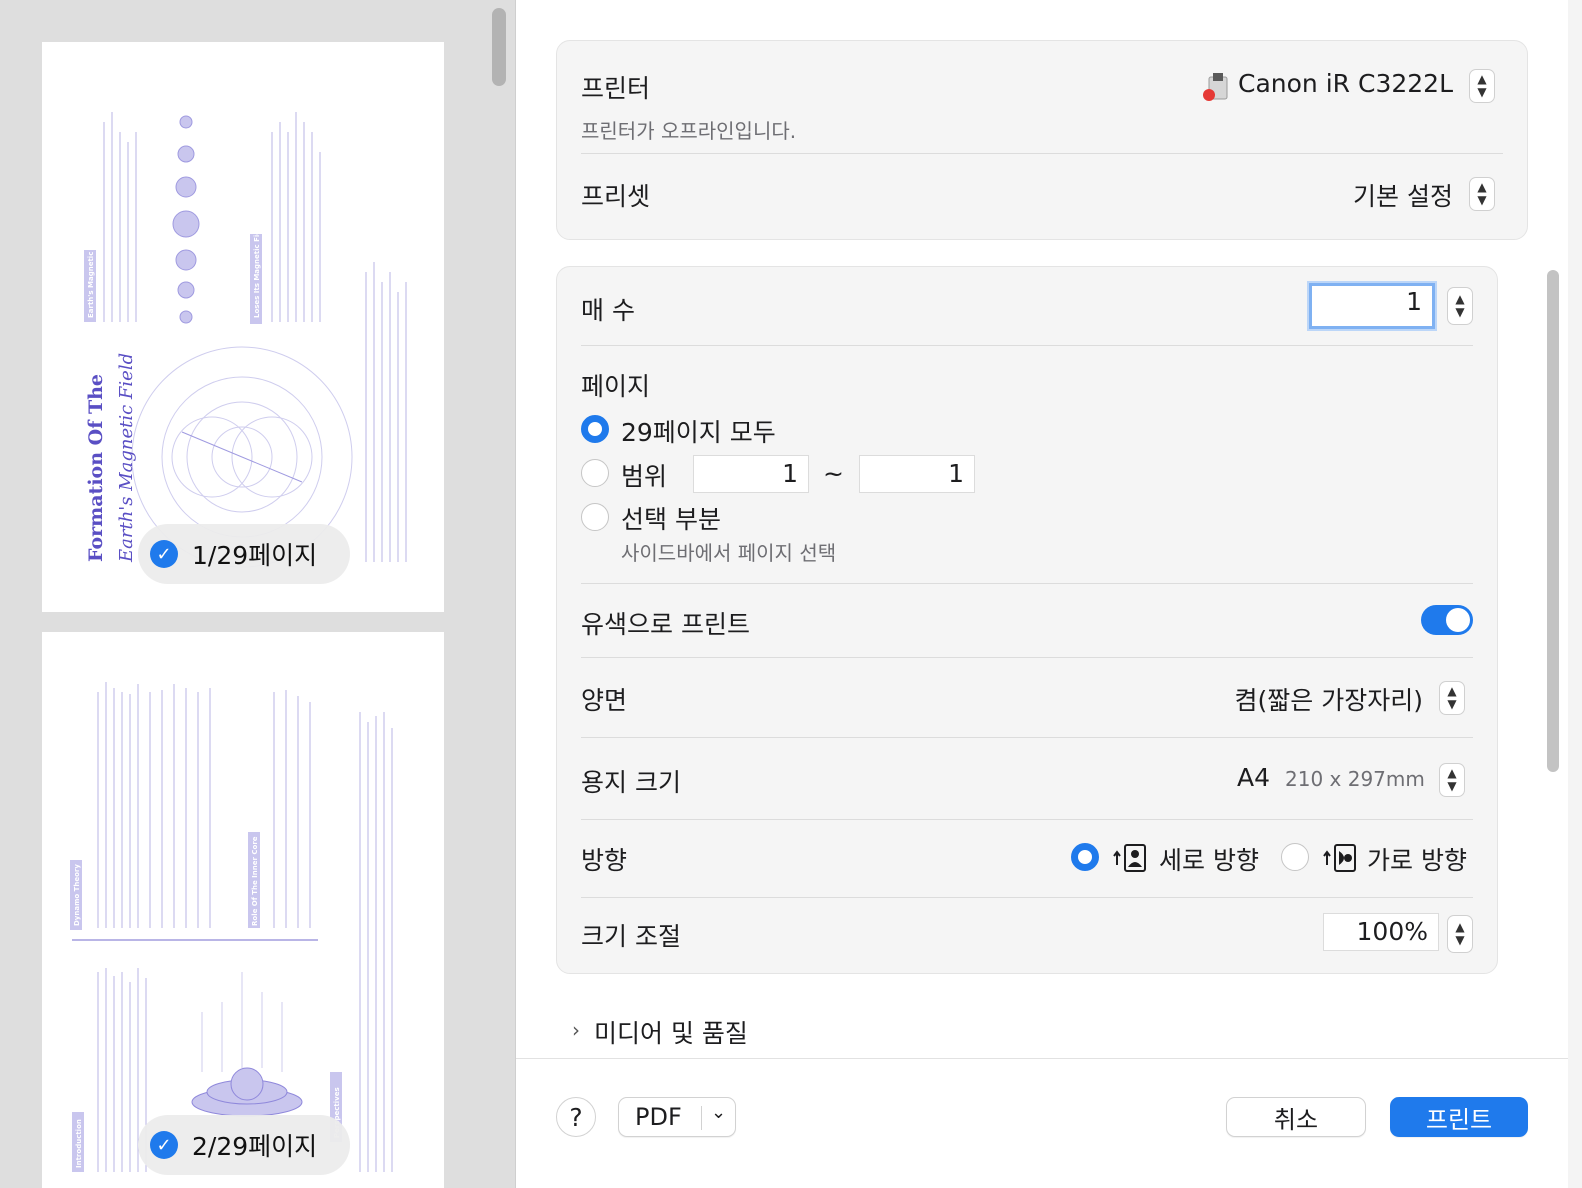 The width and height of the screenshot is (1582, 1188). What do you see at coordinates (1482, 194) in the screenshot?
I see `preset-updown-icon: ▲ ▼` at bounding box center [1482, 194].